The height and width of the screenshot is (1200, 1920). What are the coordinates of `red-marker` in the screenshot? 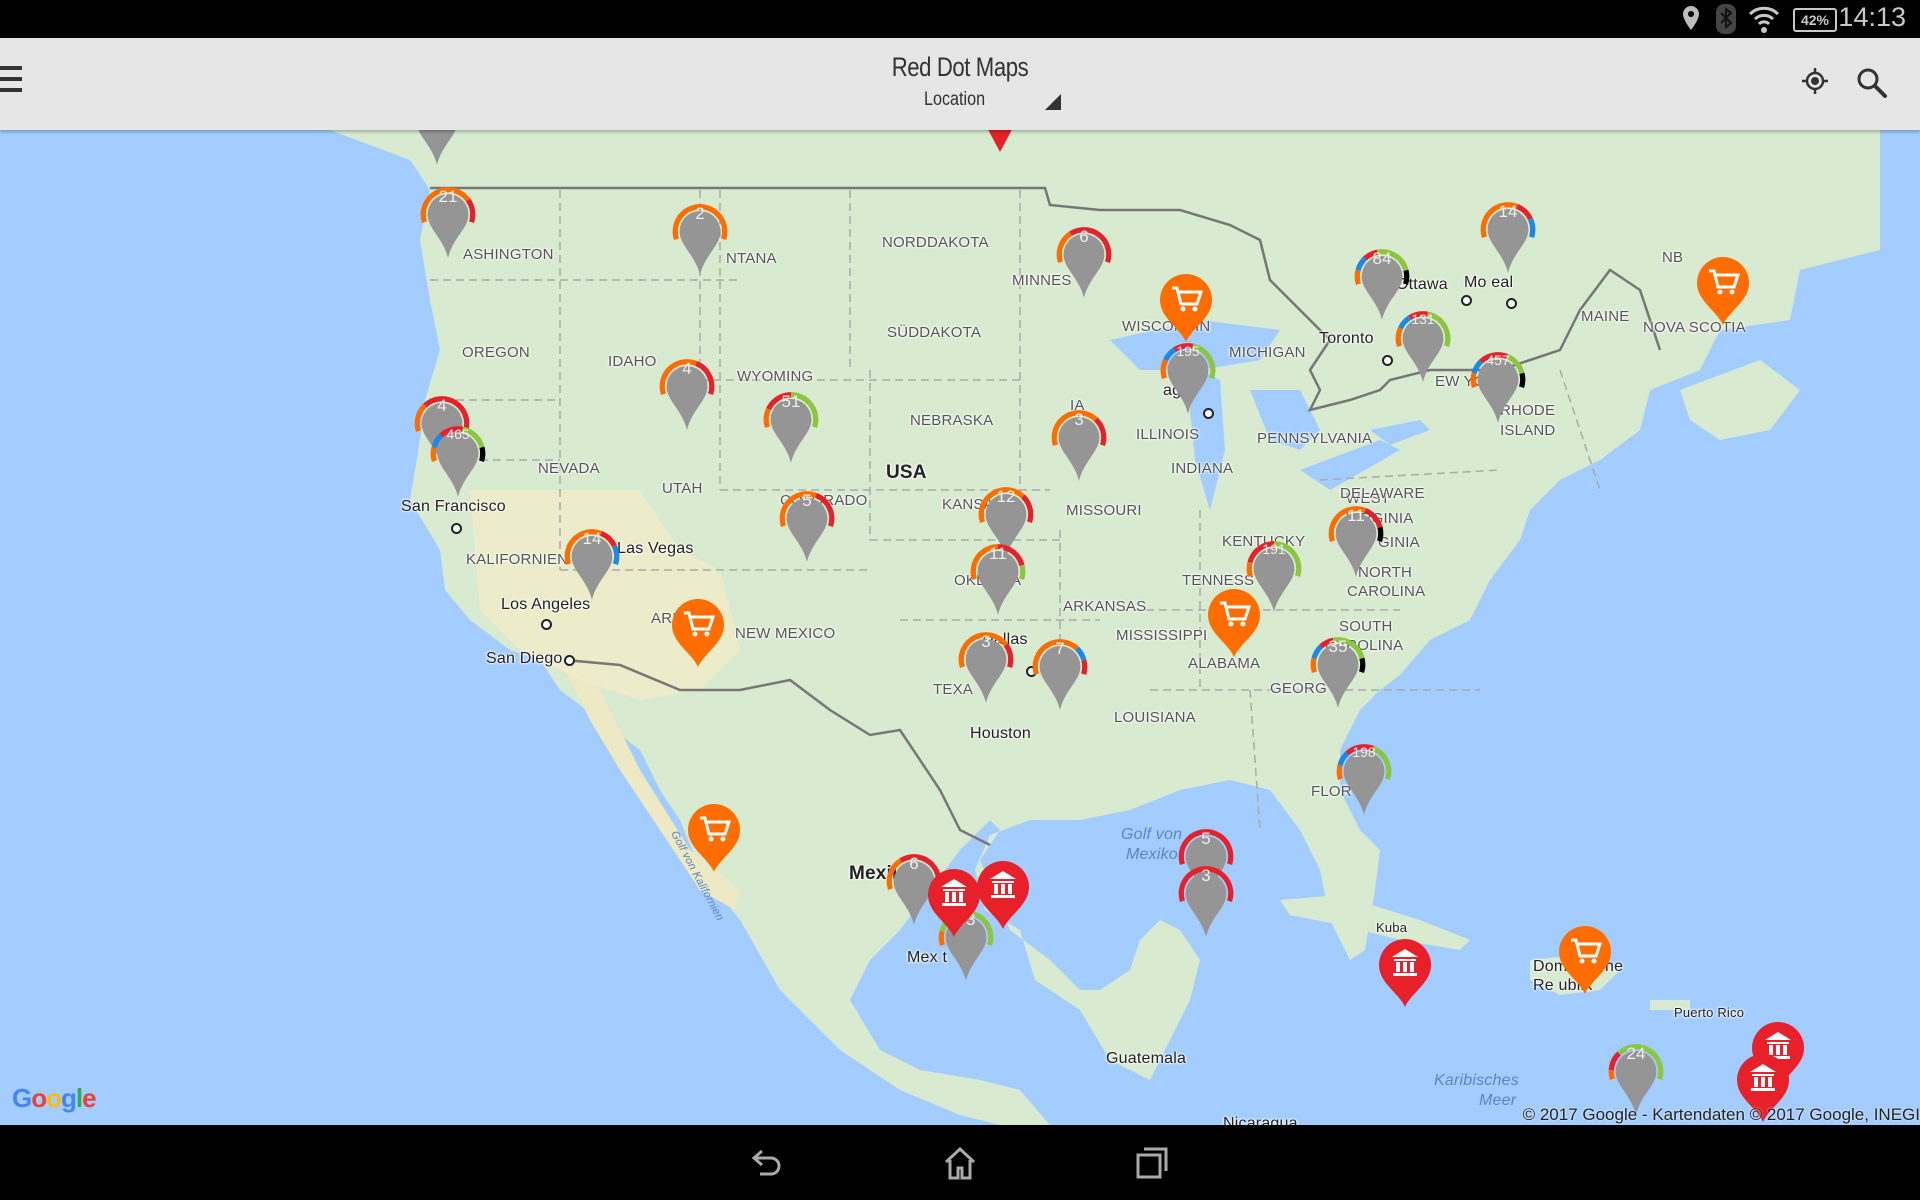 It's located at (1000, 147).